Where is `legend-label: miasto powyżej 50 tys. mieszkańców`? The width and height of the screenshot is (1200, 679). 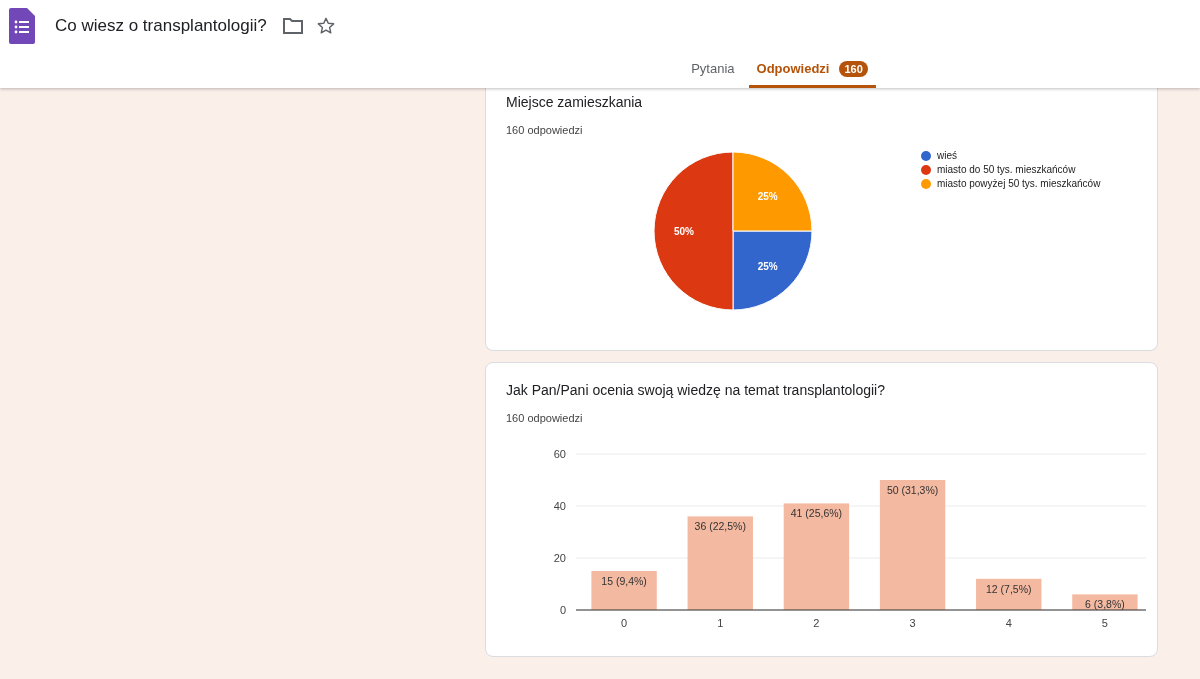
legend-label: miasto powyżej 50 tys. mieszkańców is located at coordinates (1019, 183).